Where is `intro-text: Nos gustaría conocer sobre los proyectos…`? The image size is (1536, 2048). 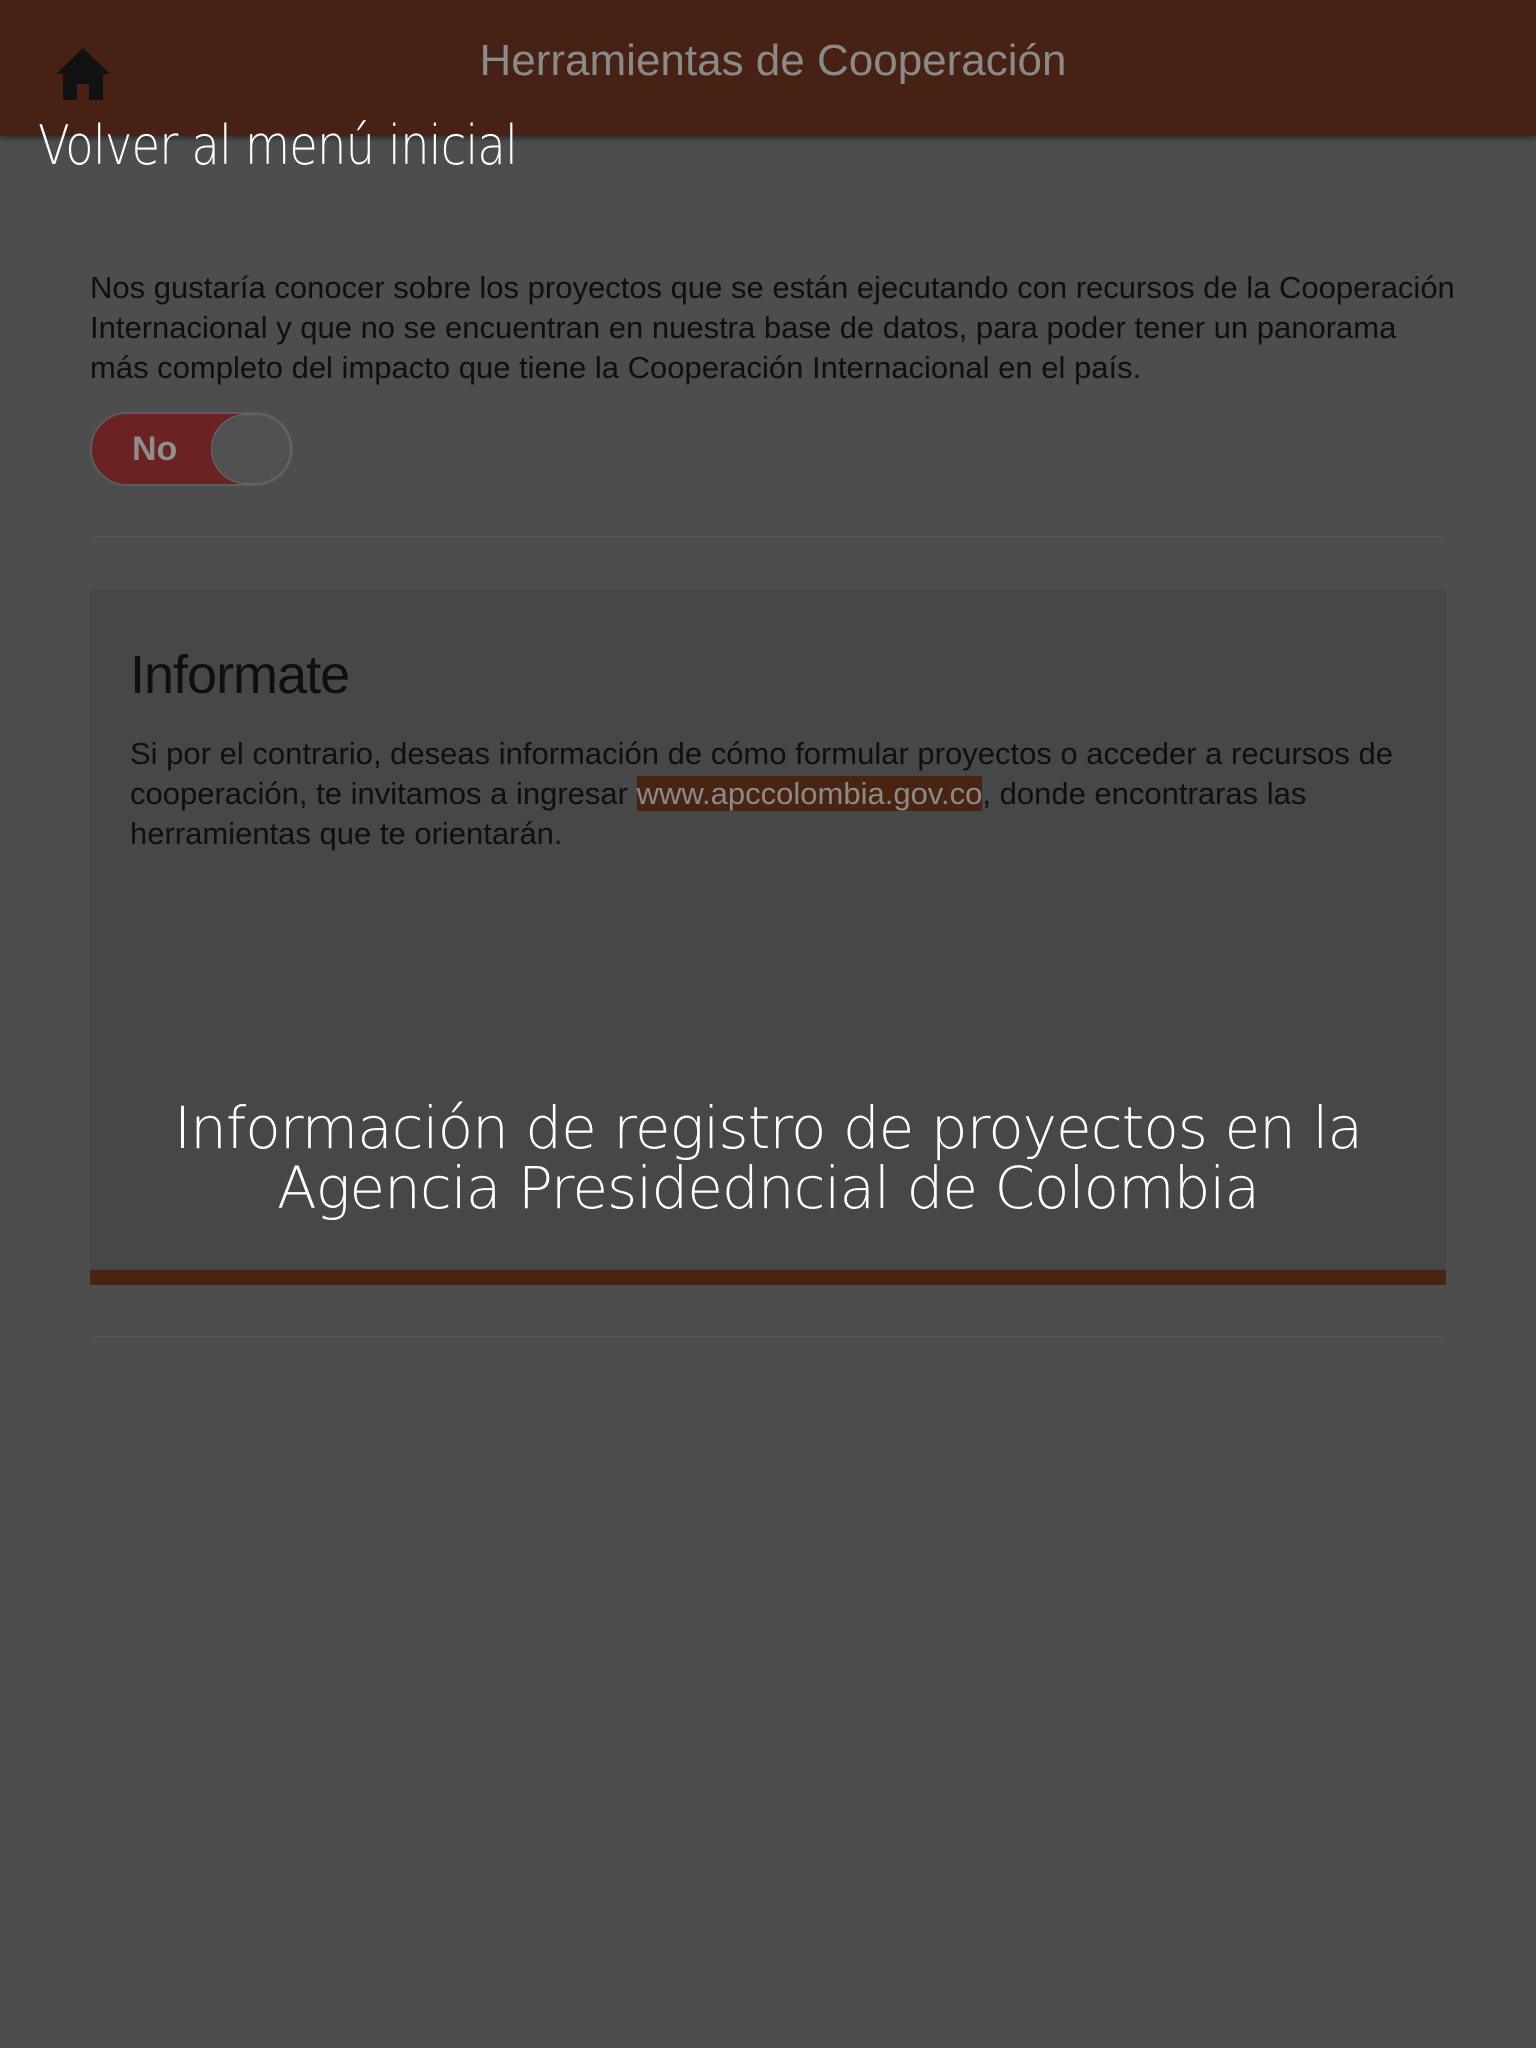
intro-text: Nos gustaría conocer sobre los proyectos… is located at coordinates (772, 327).